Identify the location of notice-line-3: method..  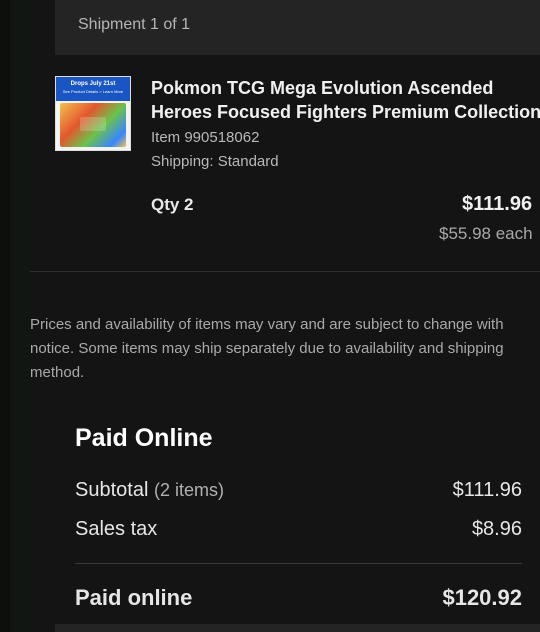
(57, 372).